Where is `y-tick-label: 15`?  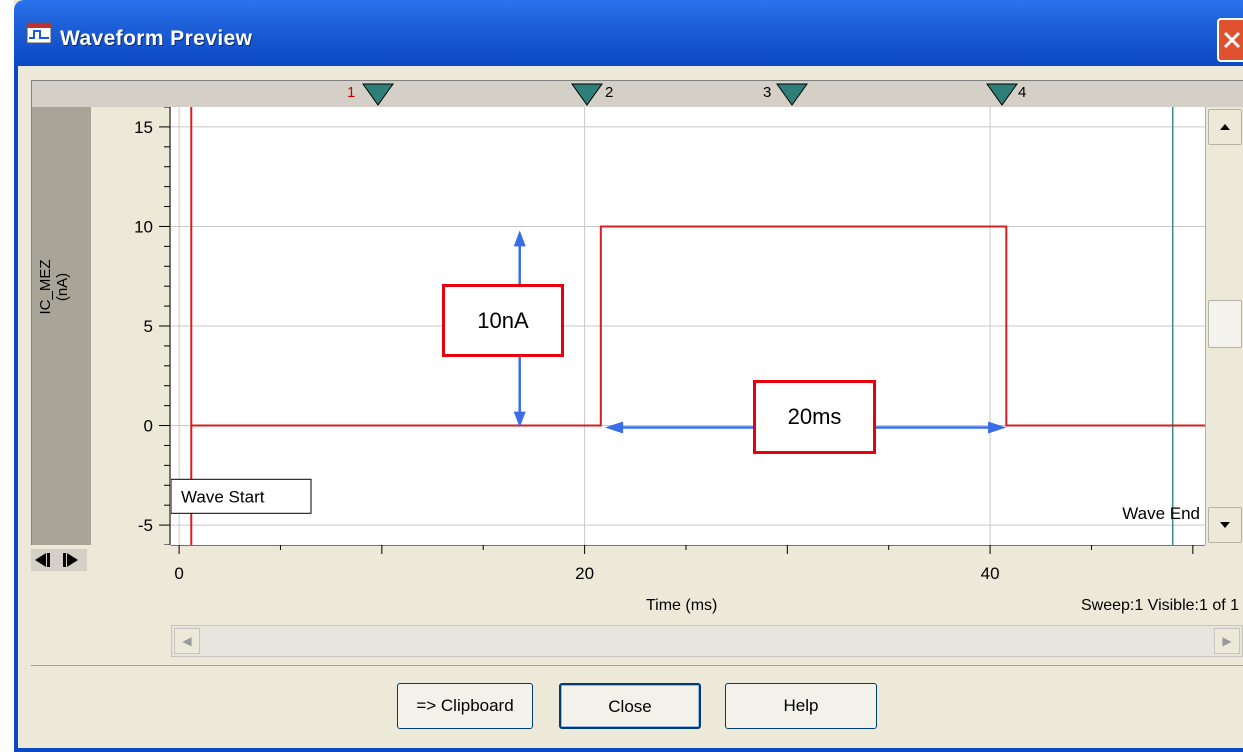
y-tick-label: 15 is located at coordinates (143, 127).